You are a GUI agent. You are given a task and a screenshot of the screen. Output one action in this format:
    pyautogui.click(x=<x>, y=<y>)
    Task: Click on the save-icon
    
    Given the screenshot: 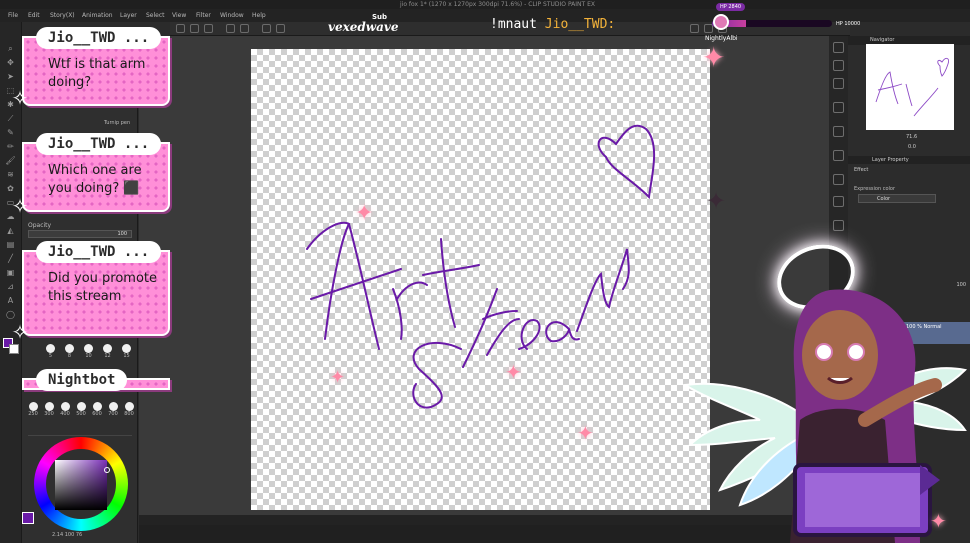 What is the action you would take?
    pyautogui.click(x=208, y=28)
    